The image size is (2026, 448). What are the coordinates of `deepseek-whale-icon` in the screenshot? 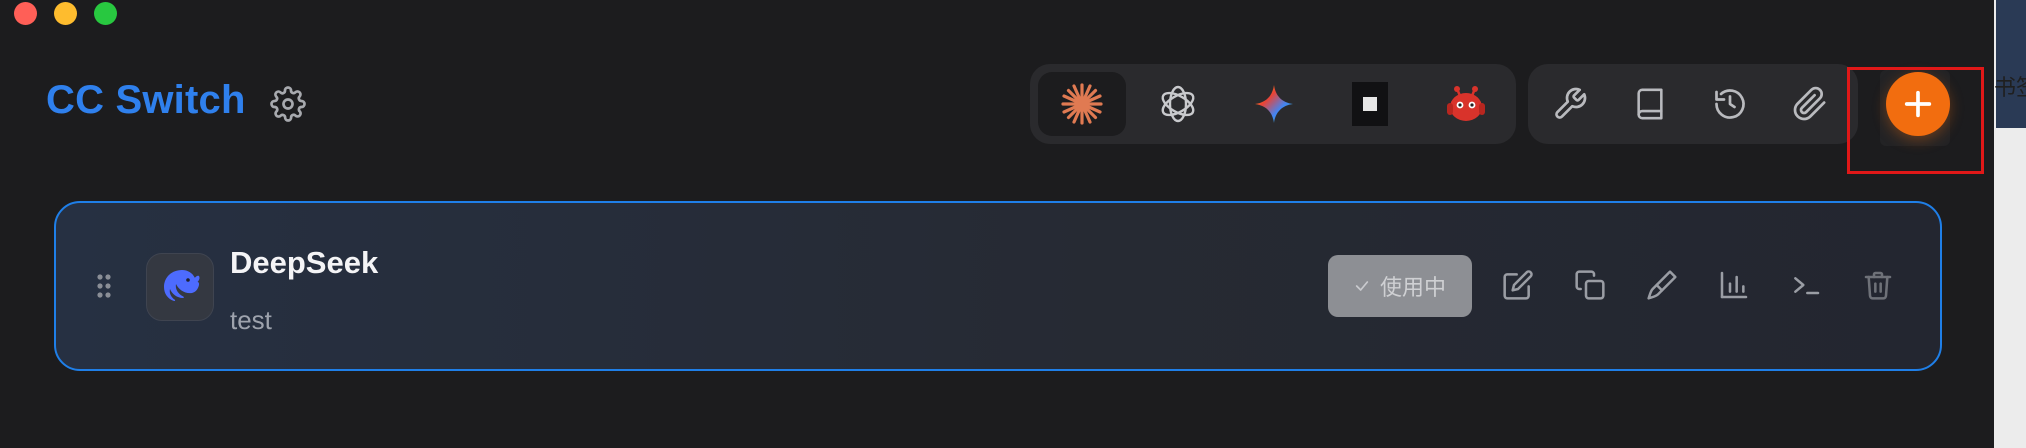 It's located at (182, 286).